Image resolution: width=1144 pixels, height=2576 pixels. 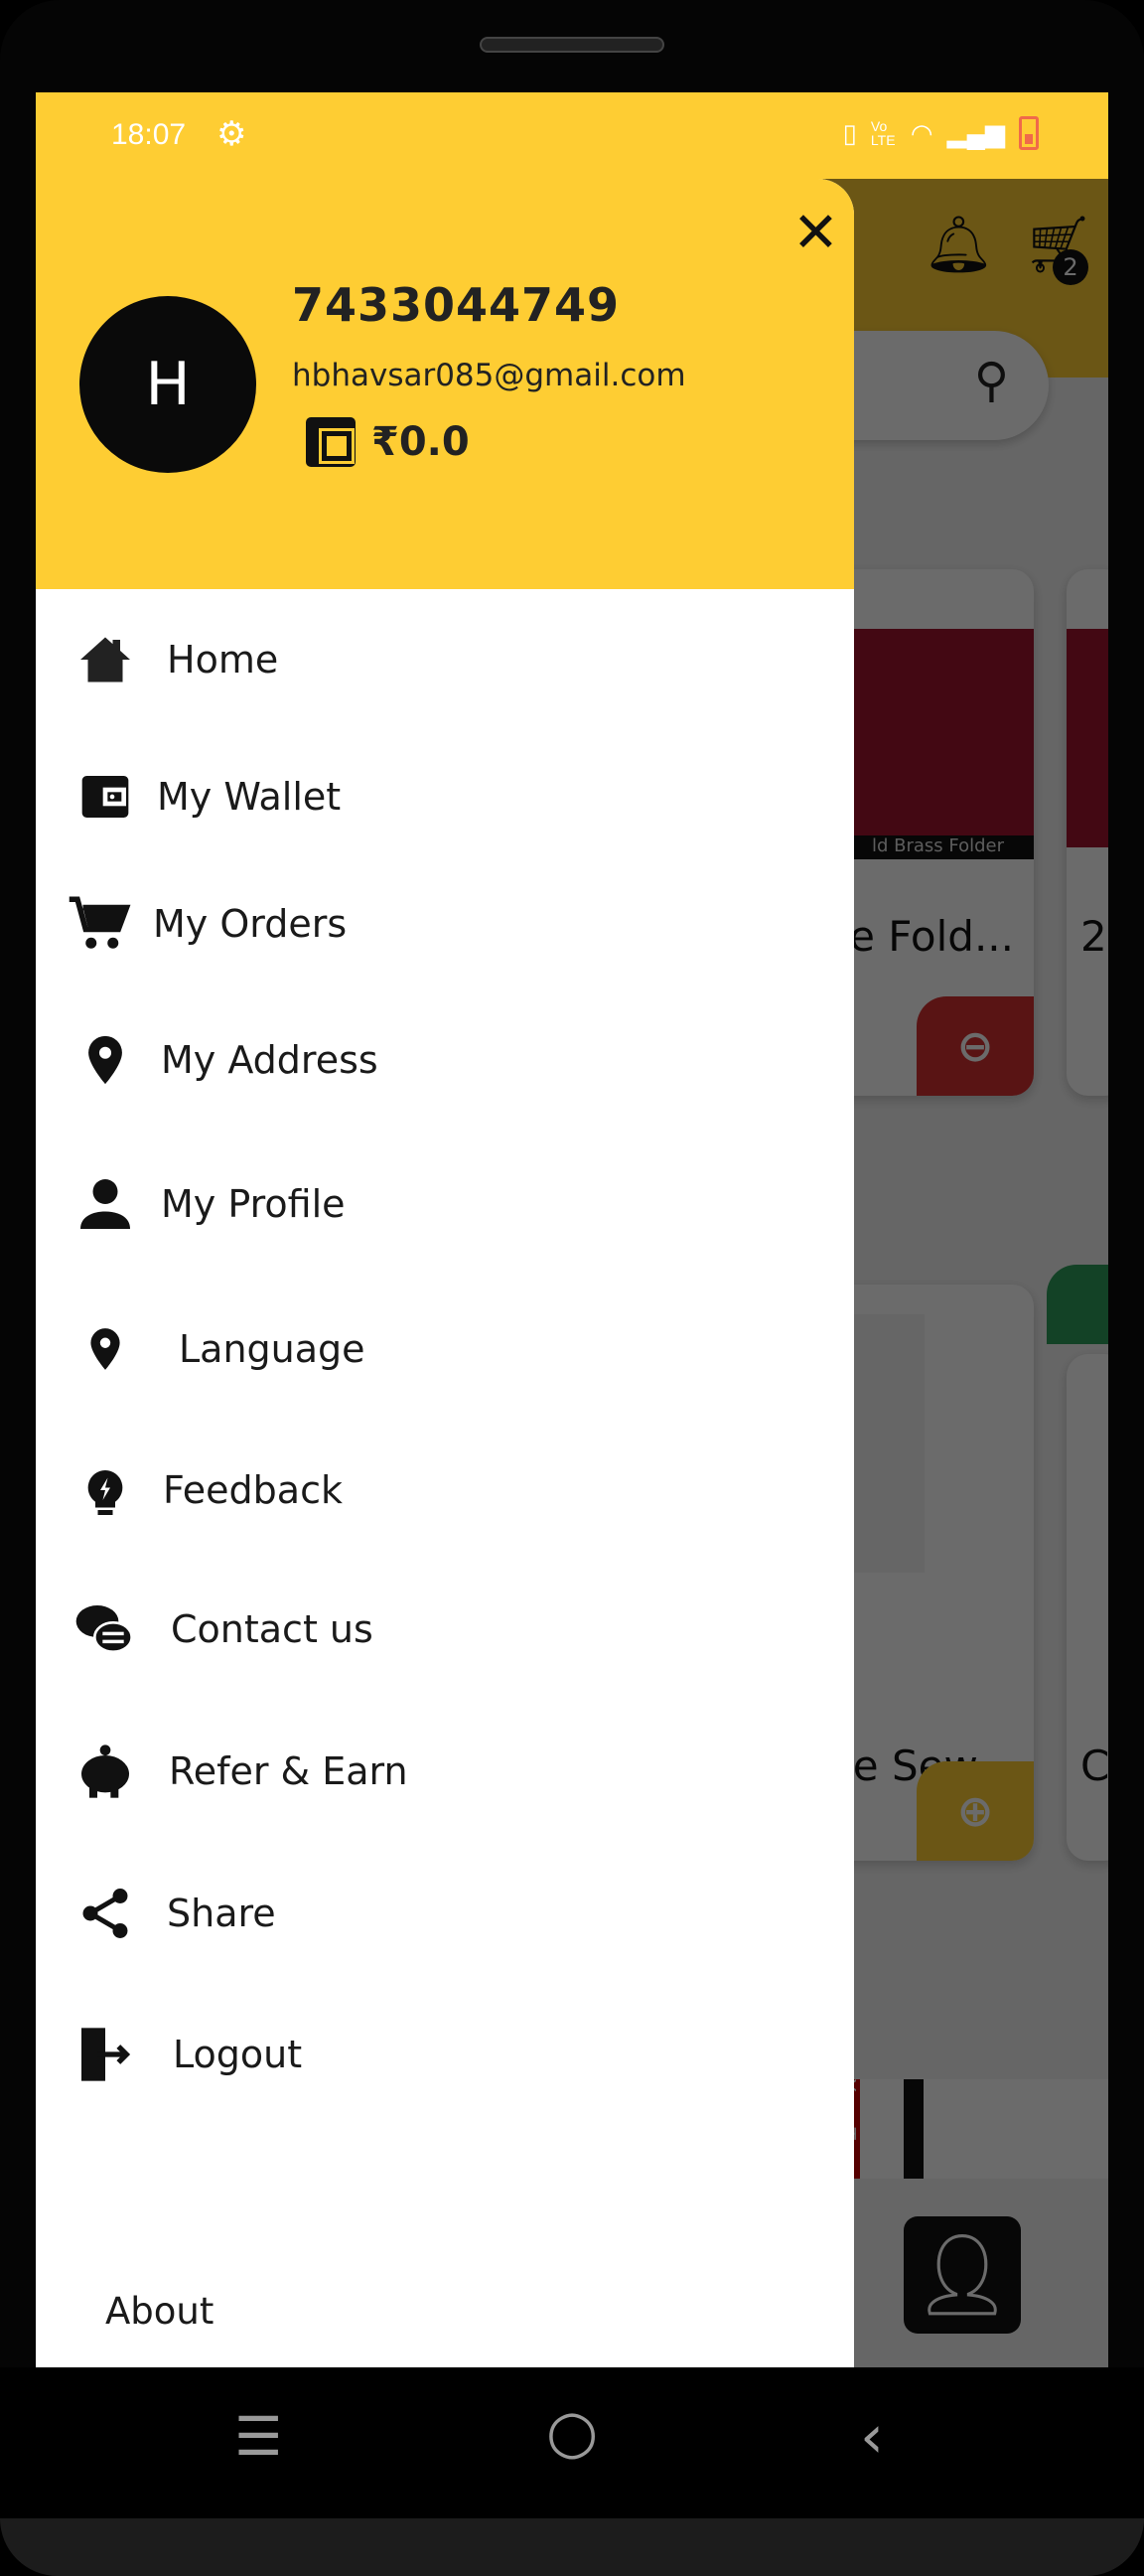 What do you see at coordinates (272, 1349) in the screenshot?
I see `menu-label: Language` at bounding box center [272, 1349].